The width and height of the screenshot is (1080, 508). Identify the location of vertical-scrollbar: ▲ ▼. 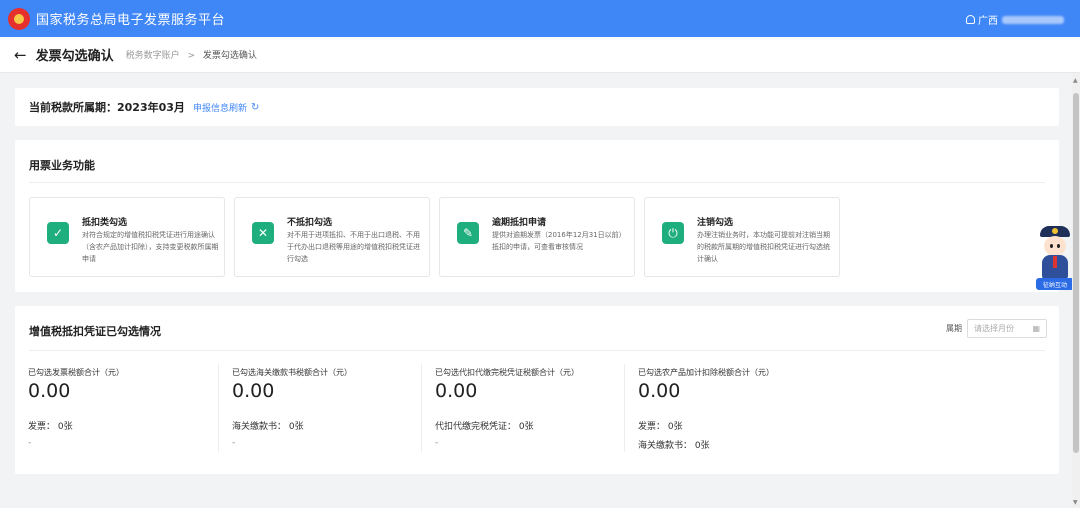
(1076, 290).